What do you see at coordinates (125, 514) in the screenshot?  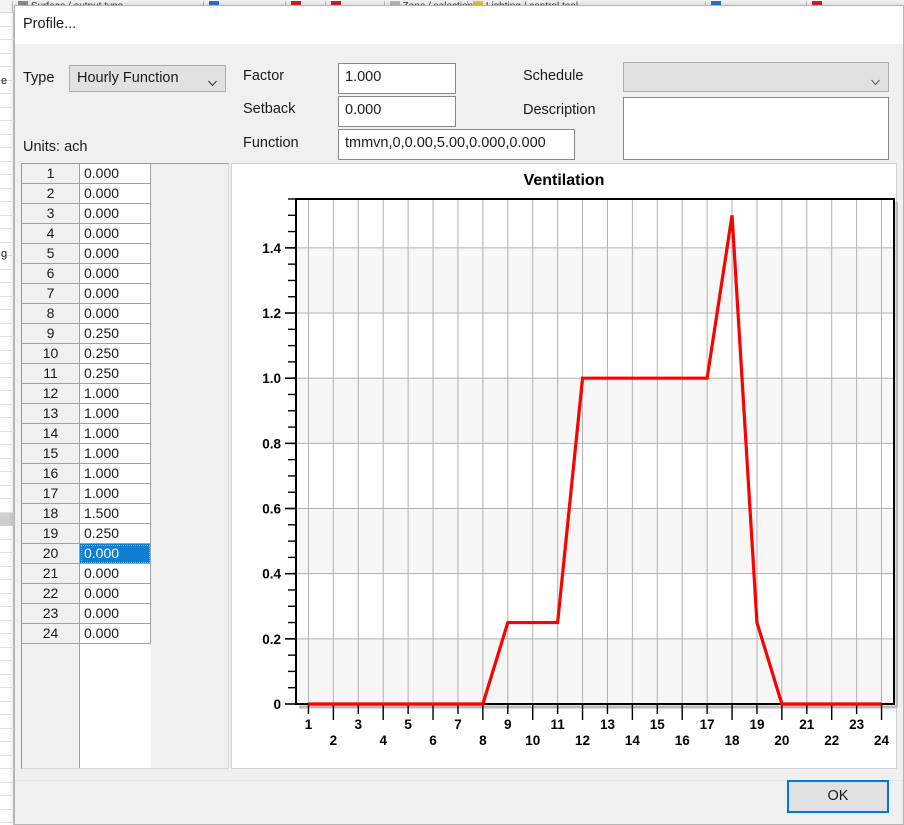 I see `table-row: 18 1.500` at bounding box center [125, 514].